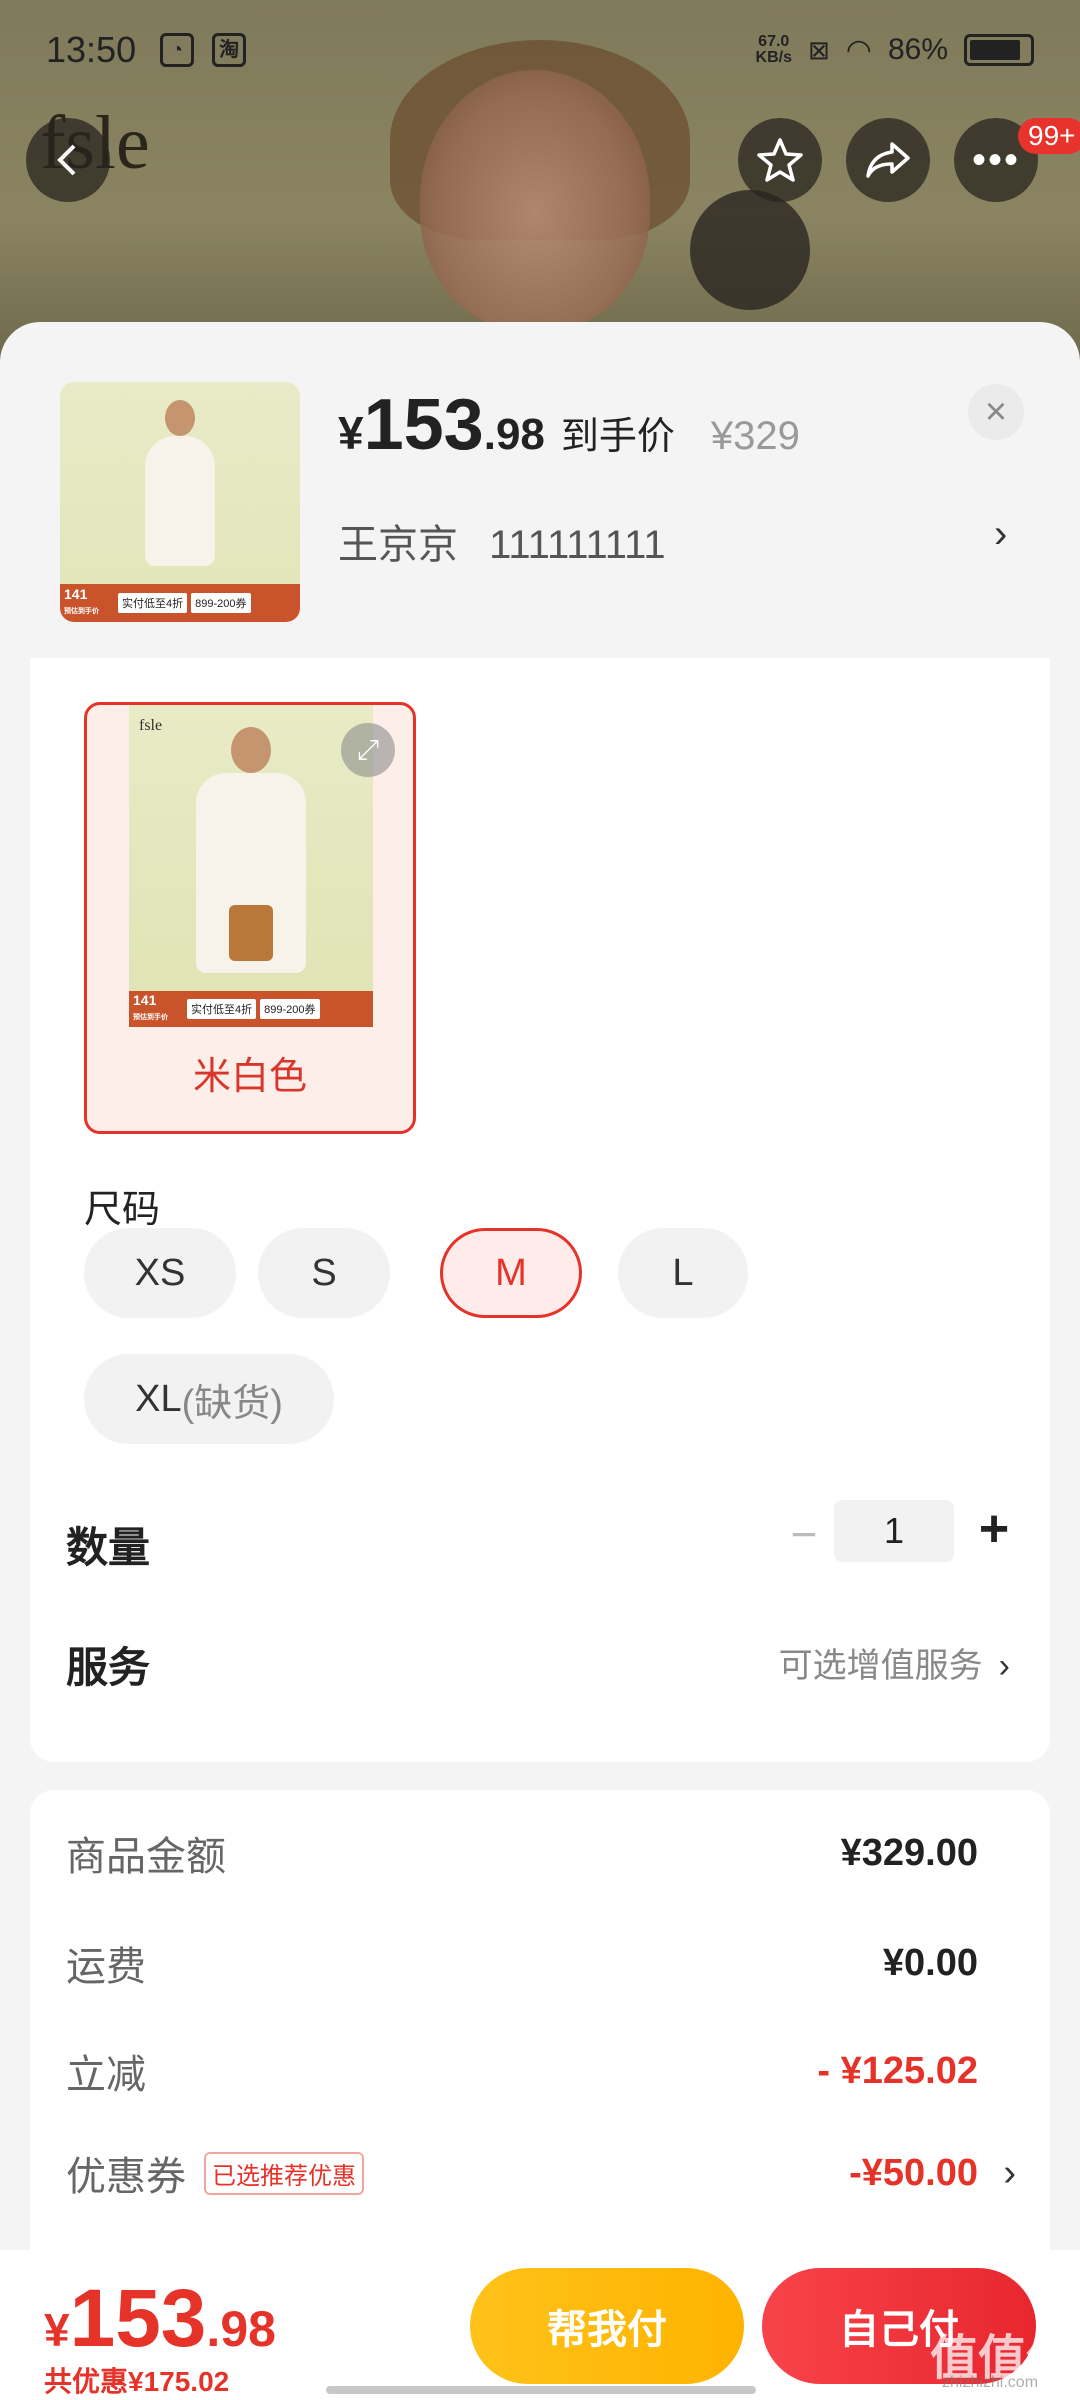  I want to click on qq-icon: ◔, so click(177, 50).